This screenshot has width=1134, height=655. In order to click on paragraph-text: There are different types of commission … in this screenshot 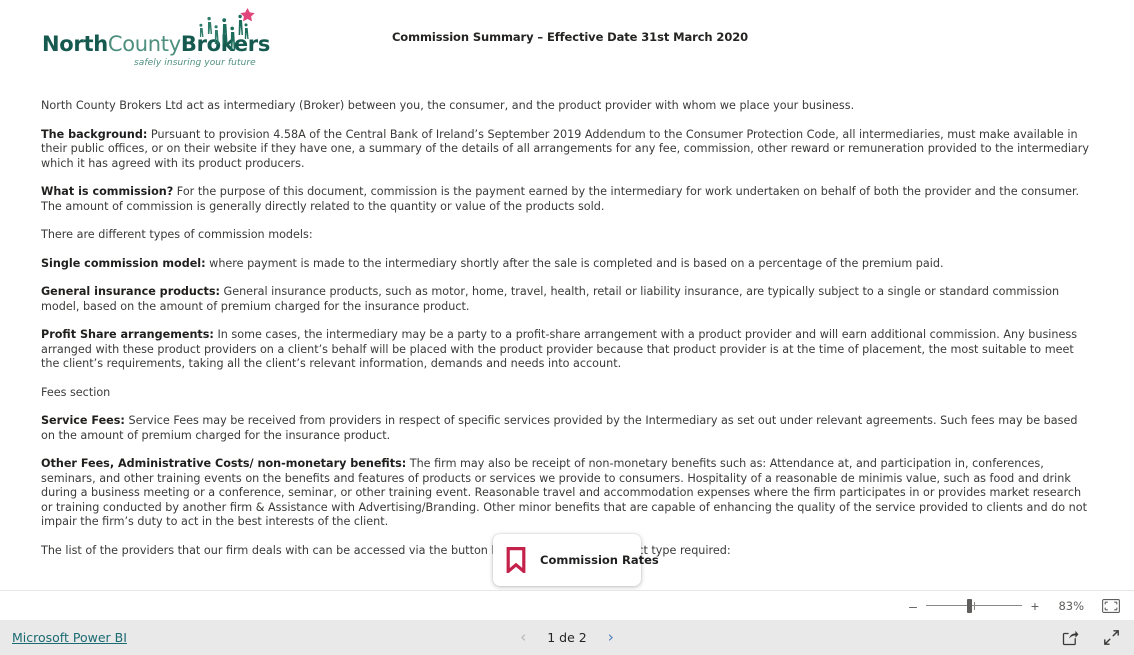, I will do `click(177, 234)`.